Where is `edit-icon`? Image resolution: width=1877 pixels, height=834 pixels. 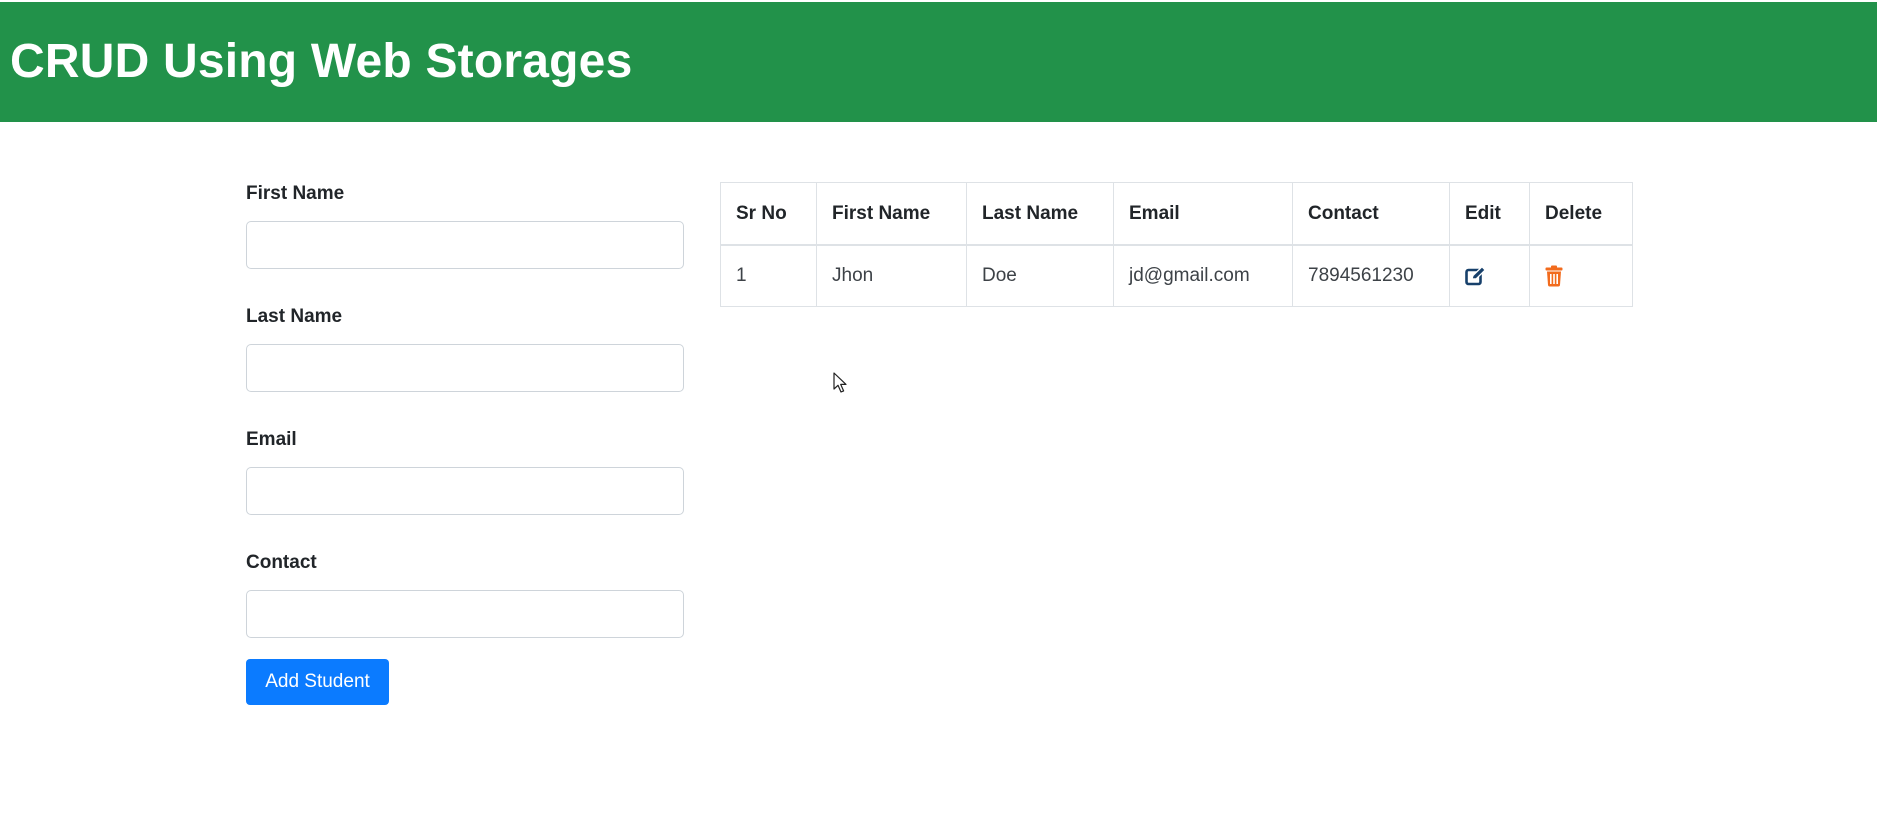
edit-icon is located at coordinates (1489, 276).